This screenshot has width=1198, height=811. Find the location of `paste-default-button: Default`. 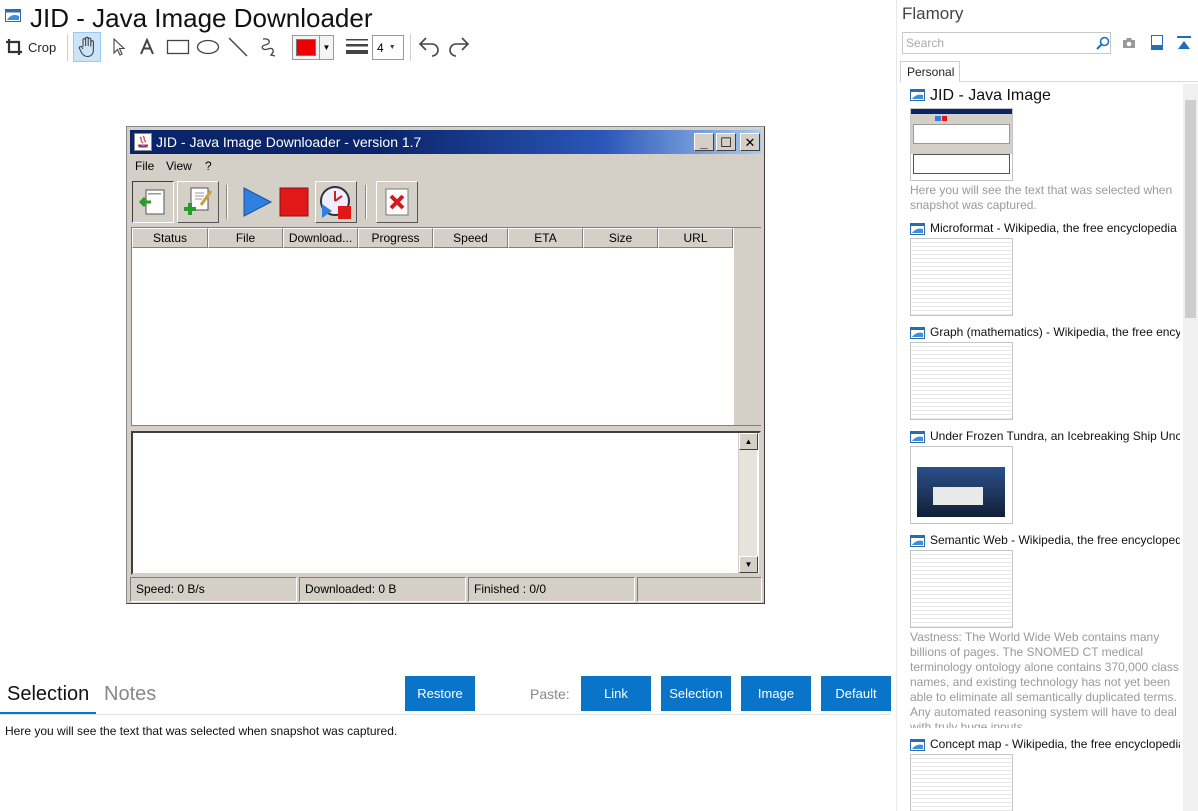

paste-default-button: Default is located at coordinates (856, 693).